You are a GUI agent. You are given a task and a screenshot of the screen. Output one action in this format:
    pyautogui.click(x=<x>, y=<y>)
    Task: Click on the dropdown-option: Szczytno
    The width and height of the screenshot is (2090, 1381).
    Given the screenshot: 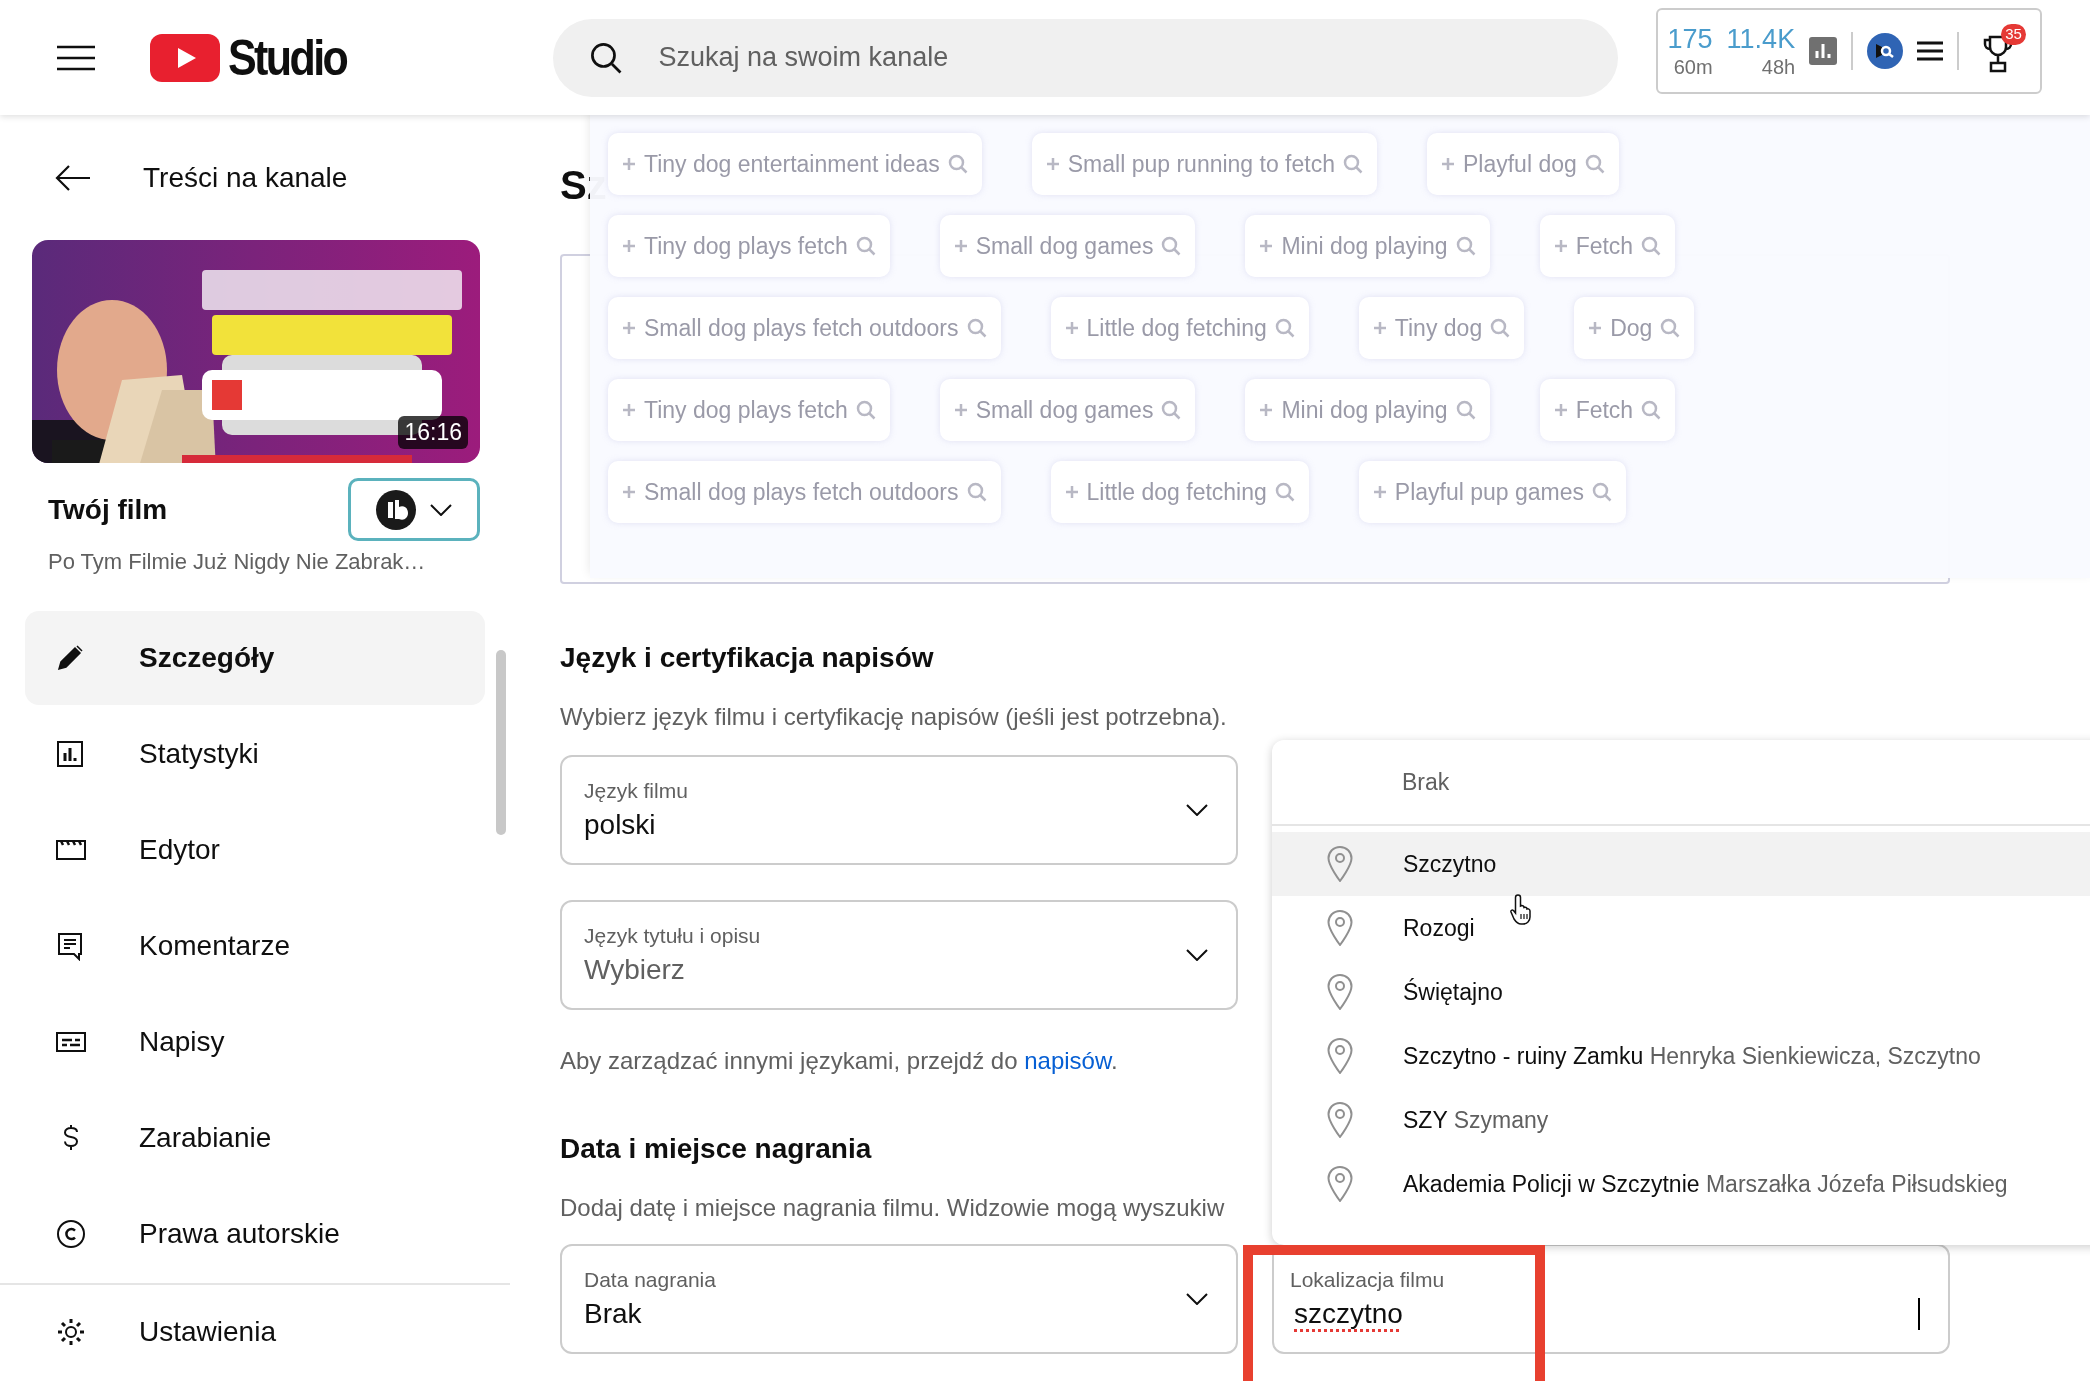 What is the action you would take?
    pyautogui.click(x=1681, y=864)
    